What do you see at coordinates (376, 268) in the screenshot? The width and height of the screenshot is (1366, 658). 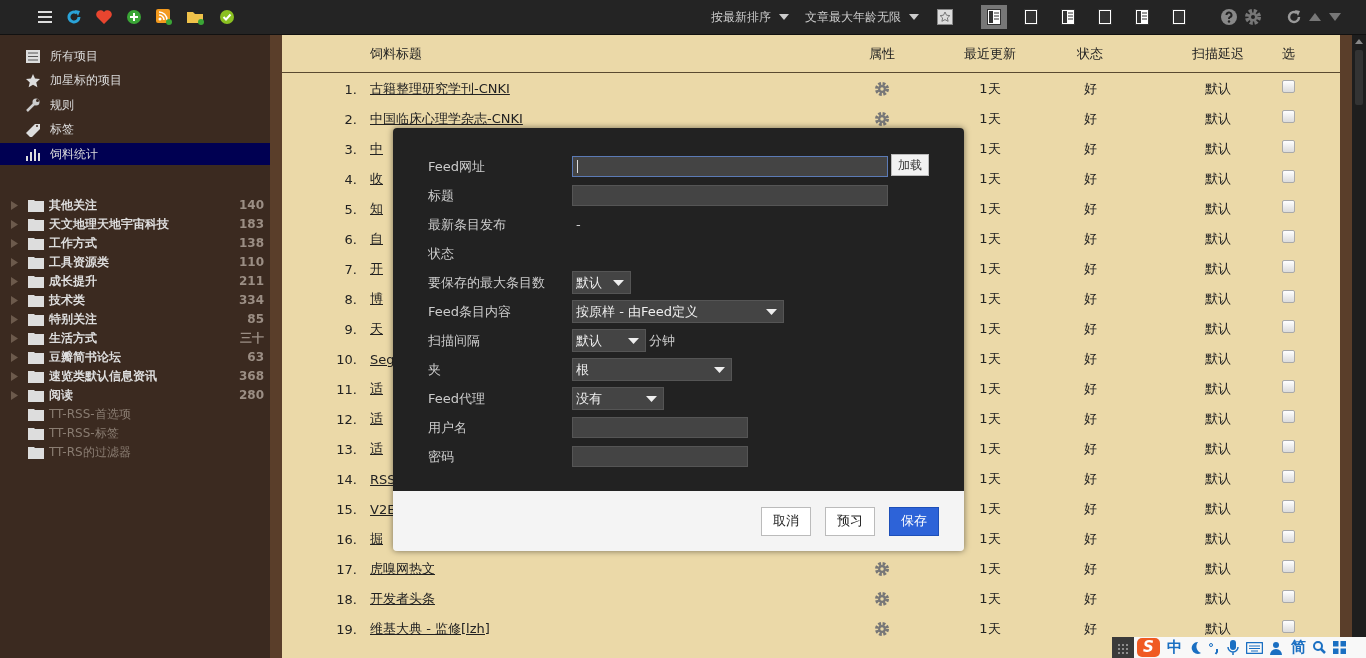 I see `feed-link: 开` at bounding box center [376, 268].